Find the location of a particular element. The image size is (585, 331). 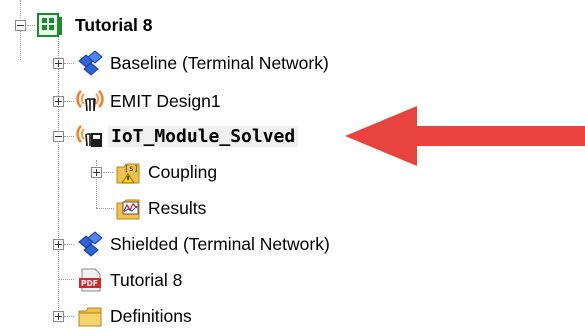

tree-item-label: Shielded (Terminal Network) is located at coordinates (220, 243).